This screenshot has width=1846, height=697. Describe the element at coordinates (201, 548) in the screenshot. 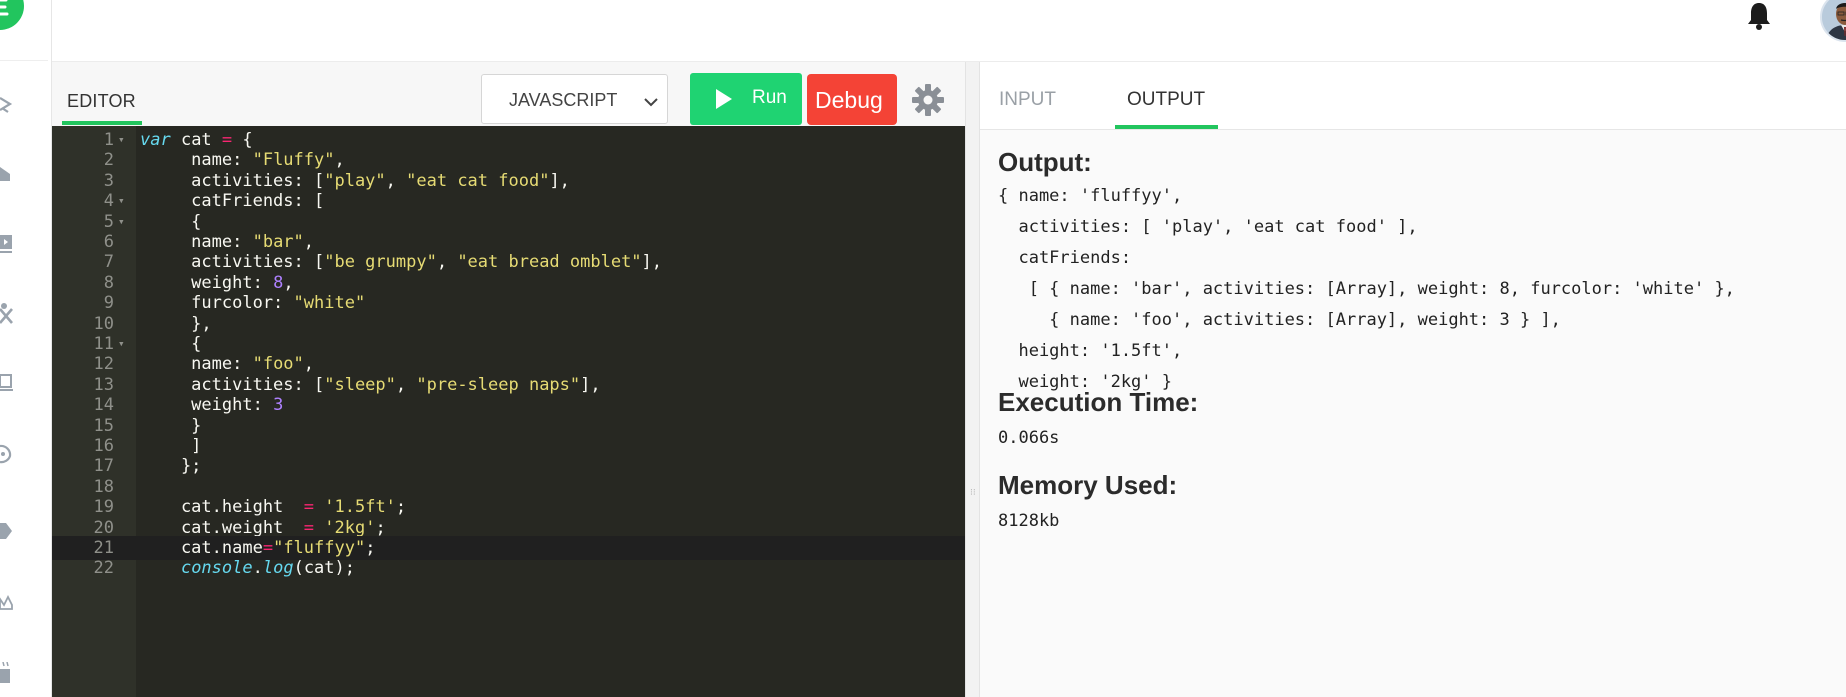

I see `code-token: cat.name` at that location.